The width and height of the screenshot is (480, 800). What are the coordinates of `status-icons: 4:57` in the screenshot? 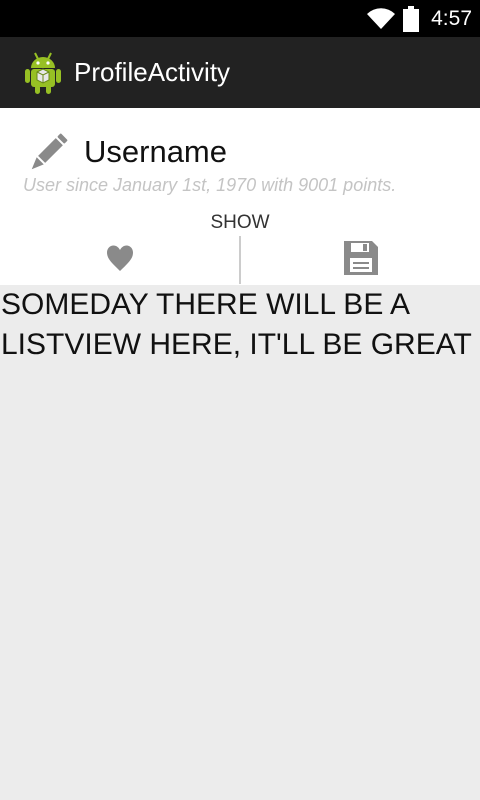 It's located at (423, 18).